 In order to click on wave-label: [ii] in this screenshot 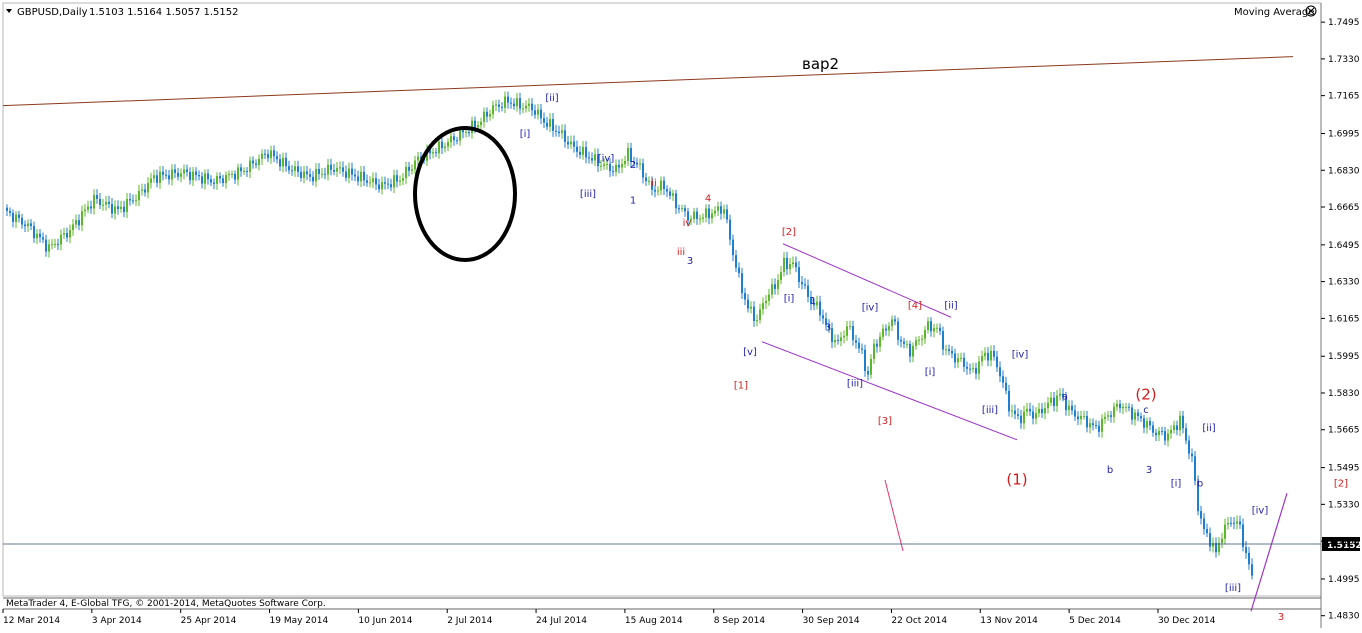, I will do `click(950, 305)`.